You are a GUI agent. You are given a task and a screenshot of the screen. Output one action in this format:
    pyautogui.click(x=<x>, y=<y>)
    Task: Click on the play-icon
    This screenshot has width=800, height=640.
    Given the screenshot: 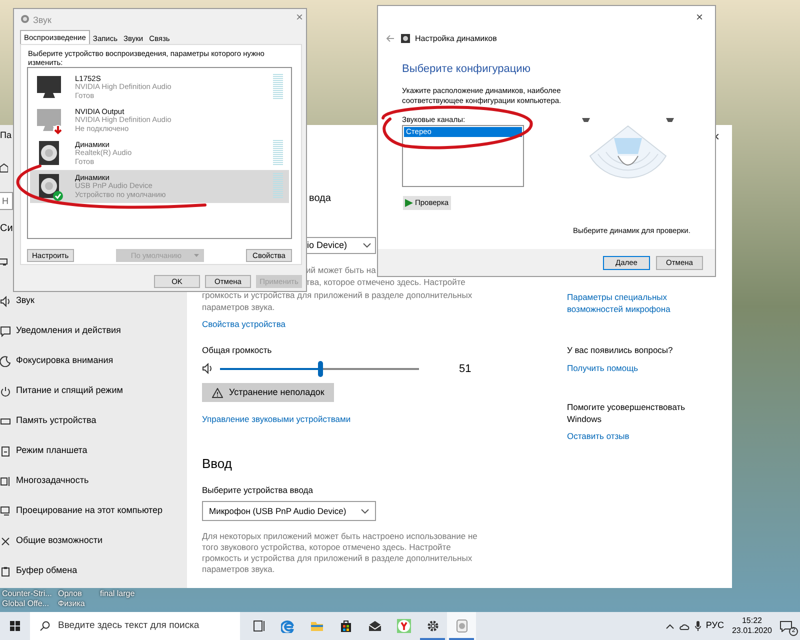 What is the action you would take?
    pyautogui.click(x=409, y=203)
    